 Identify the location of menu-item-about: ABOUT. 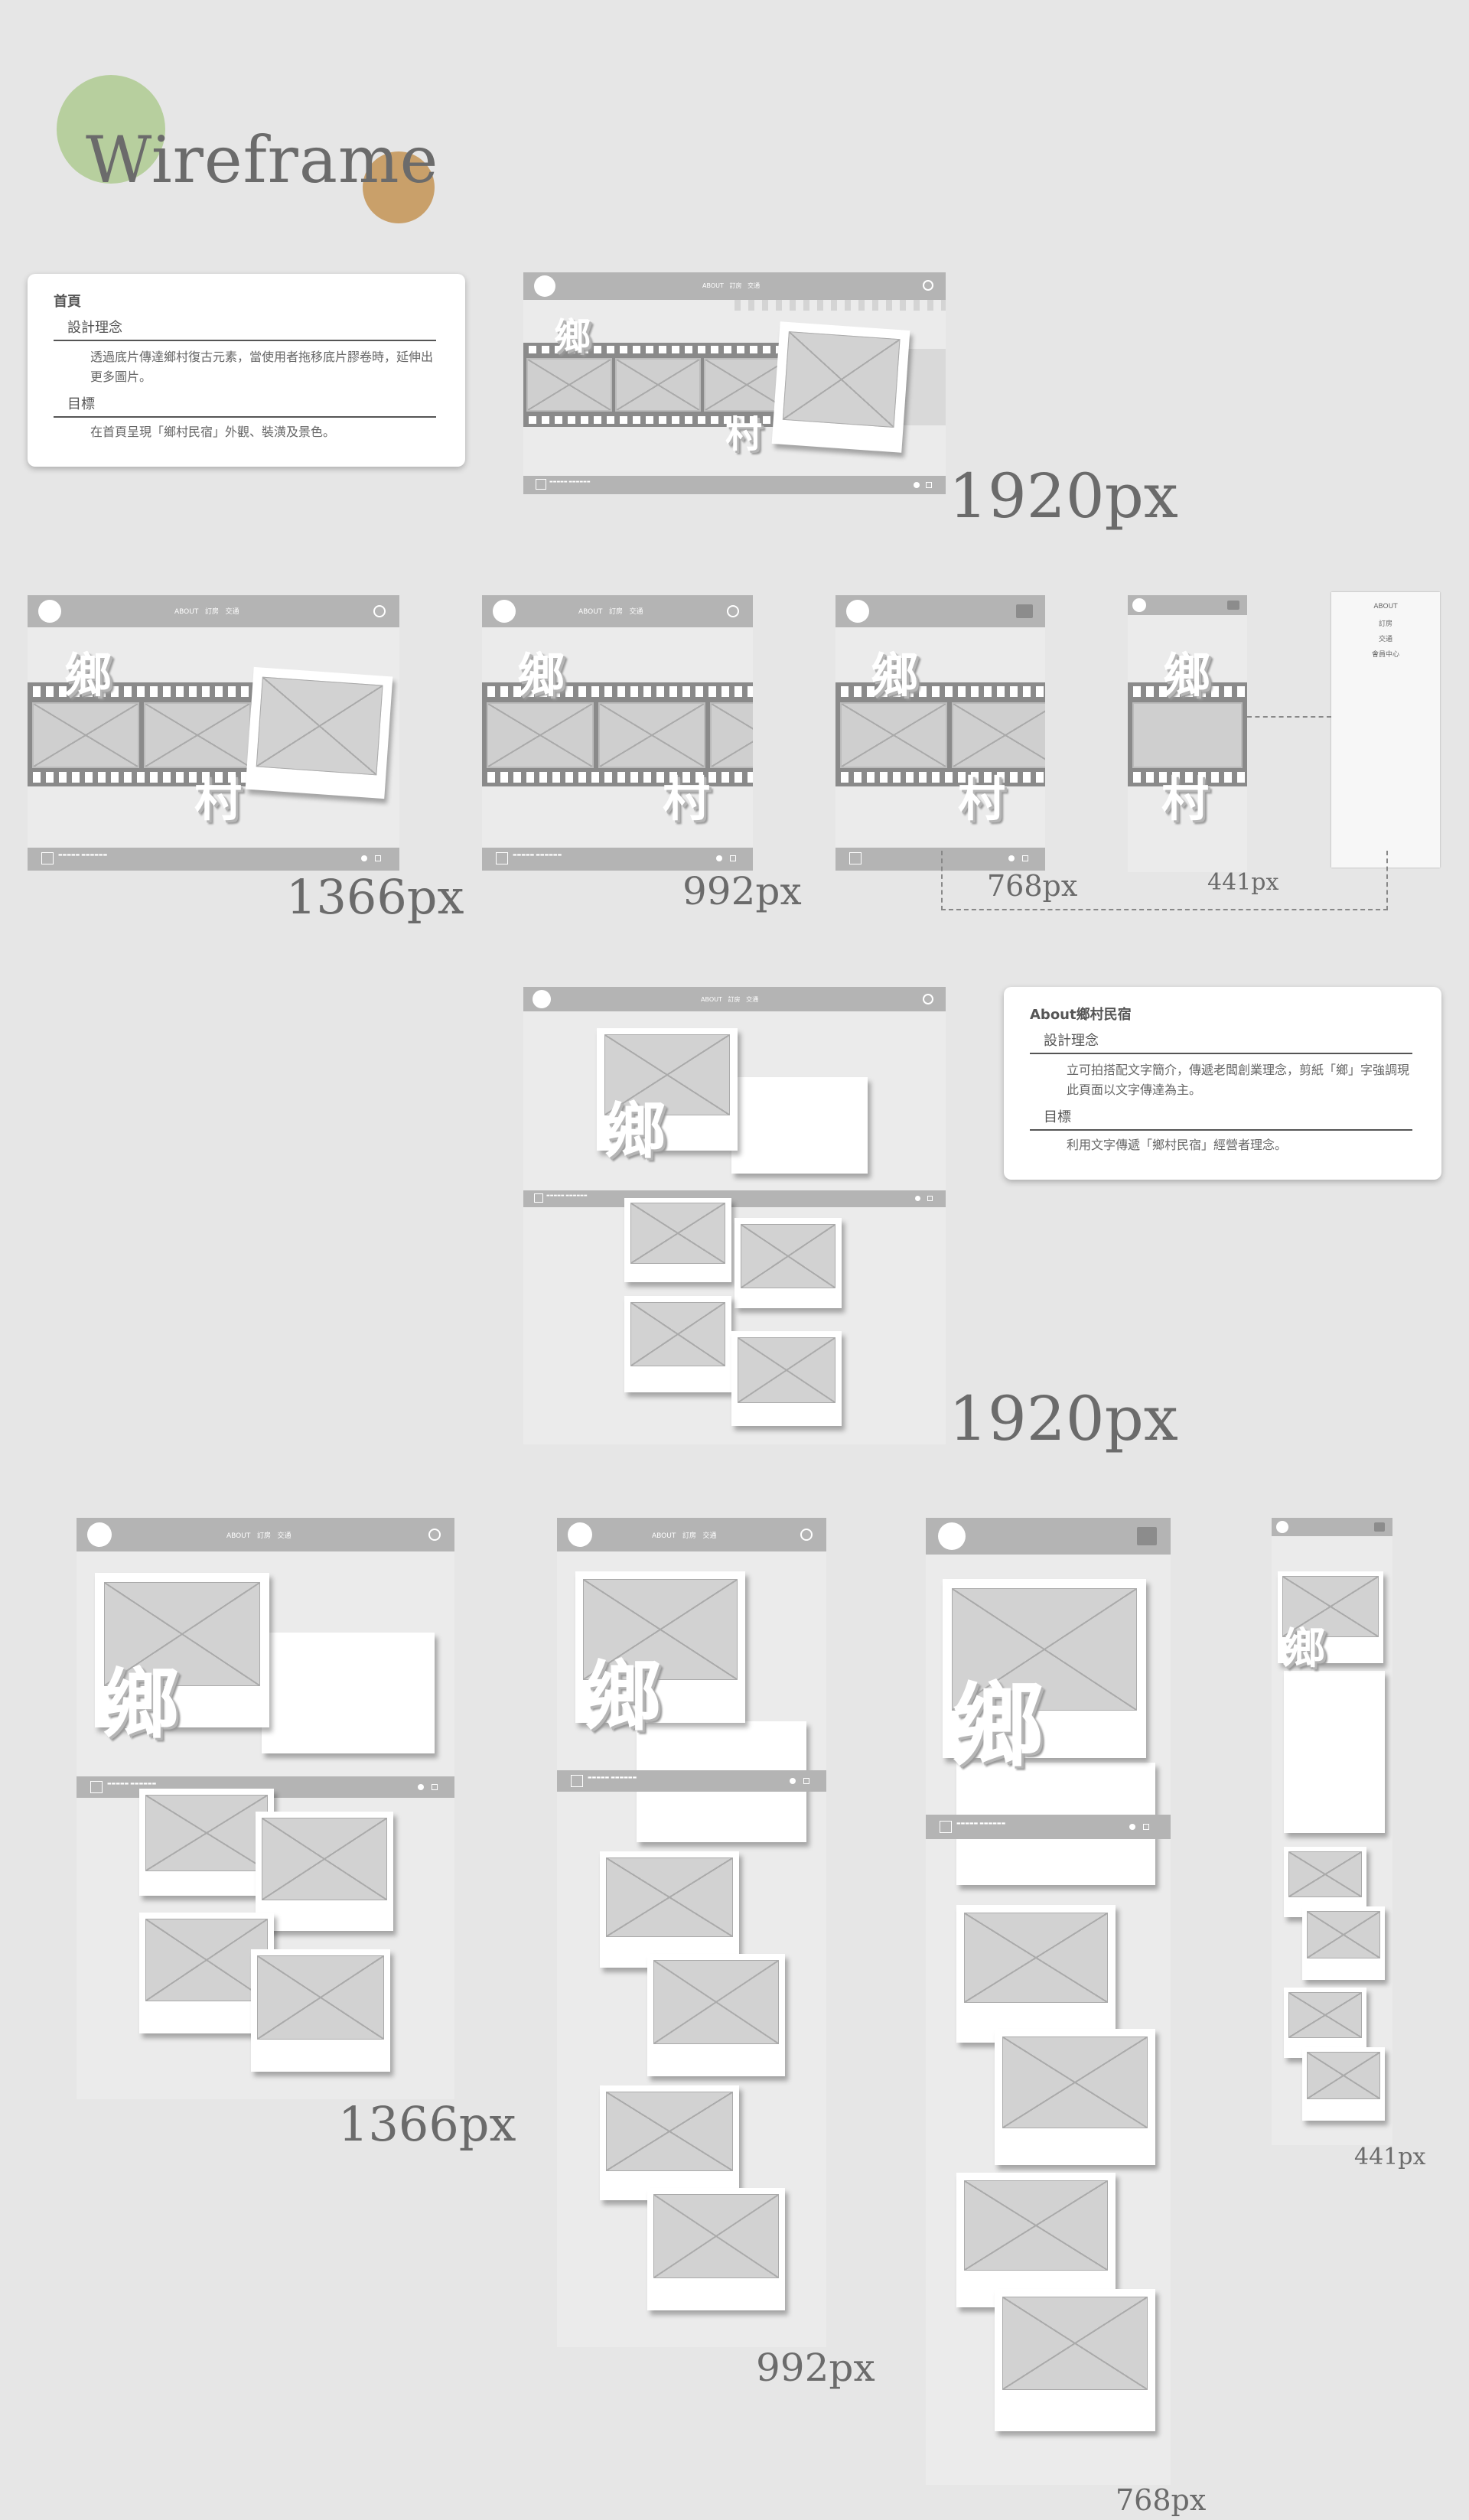
(1386, 606).